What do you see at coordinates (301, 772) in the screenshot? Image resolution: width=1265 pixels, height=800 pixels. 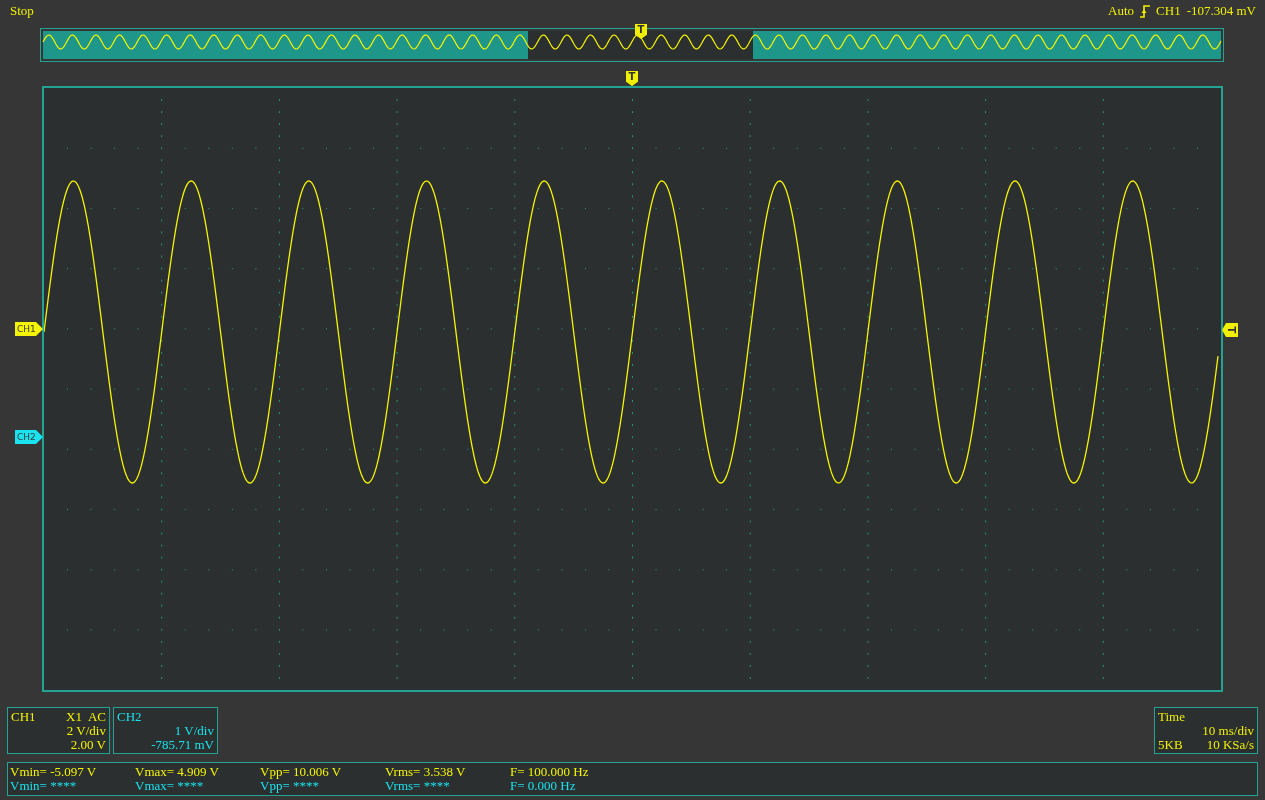 I see `measurement-readout: Vpp= 10.006 V` at bounding box center [301, 772].